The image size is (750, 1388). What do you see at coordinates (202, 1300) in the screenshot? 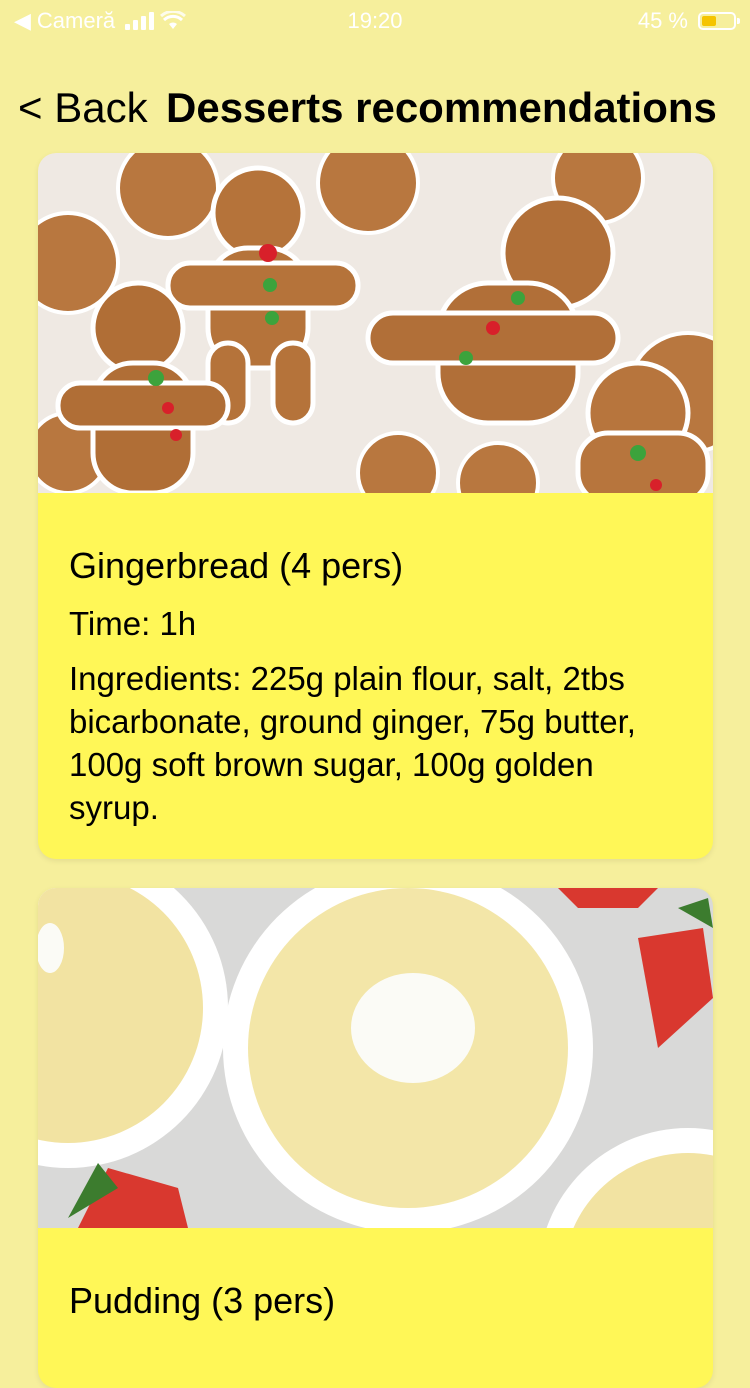
I see `recipe-title: Pudding (3 pers)` at bounding box center [202, 1300].